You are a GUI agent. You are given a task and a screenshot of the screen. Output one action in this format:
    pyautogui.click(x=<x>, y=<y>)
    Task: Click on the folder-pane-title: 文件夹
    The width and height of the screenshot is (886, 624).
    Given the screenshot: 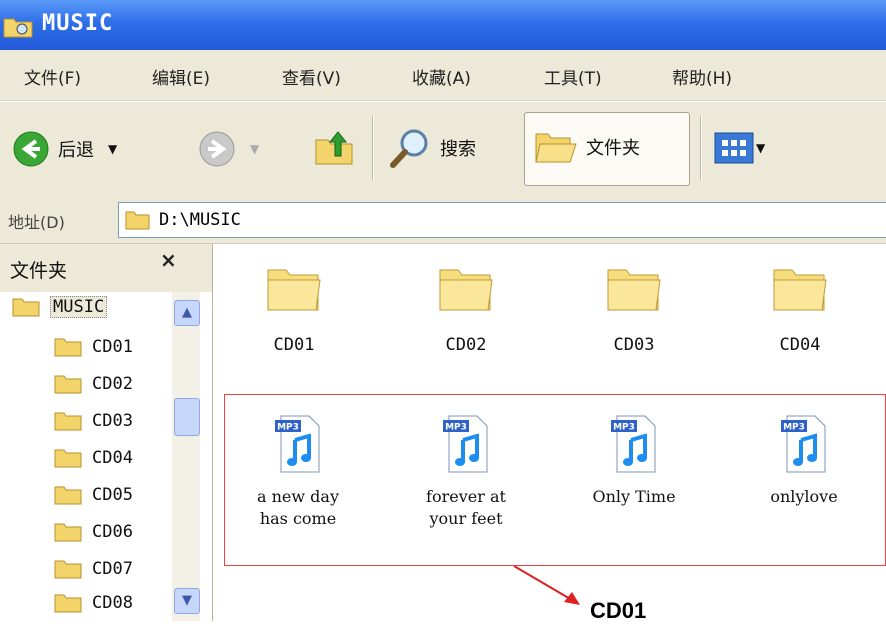 What is the action you would take?
    pyautogui.click(x=39, y=271)
    